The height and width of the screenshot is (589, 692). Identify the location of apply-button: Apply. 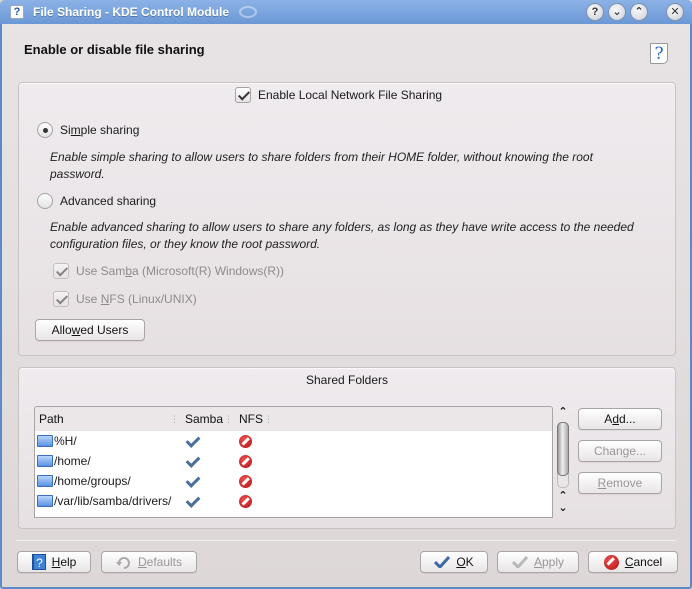
(538, 562).